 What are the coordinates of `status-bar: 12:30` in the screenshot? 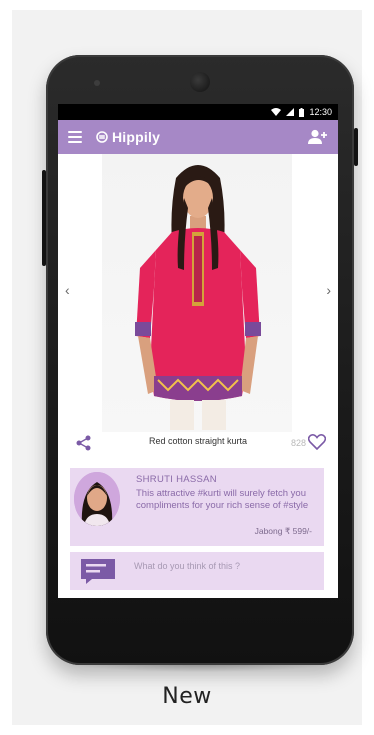 It's located at (198, 112).